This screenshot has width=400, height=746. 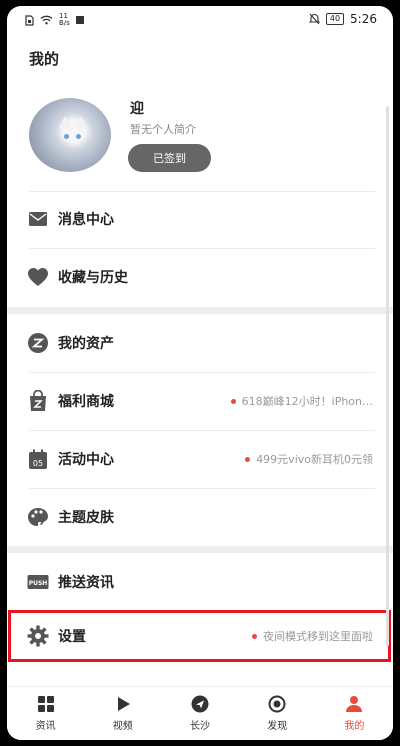 I want to click on clock: 5:26, so click(x=363, y=19).